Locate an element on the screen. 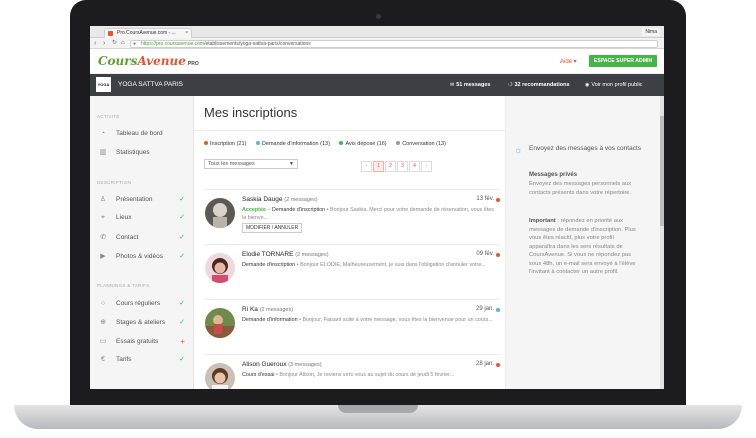 The image size is (756, 438). filter-inscription: Inscription (21) is located at coordinates (225, 144).